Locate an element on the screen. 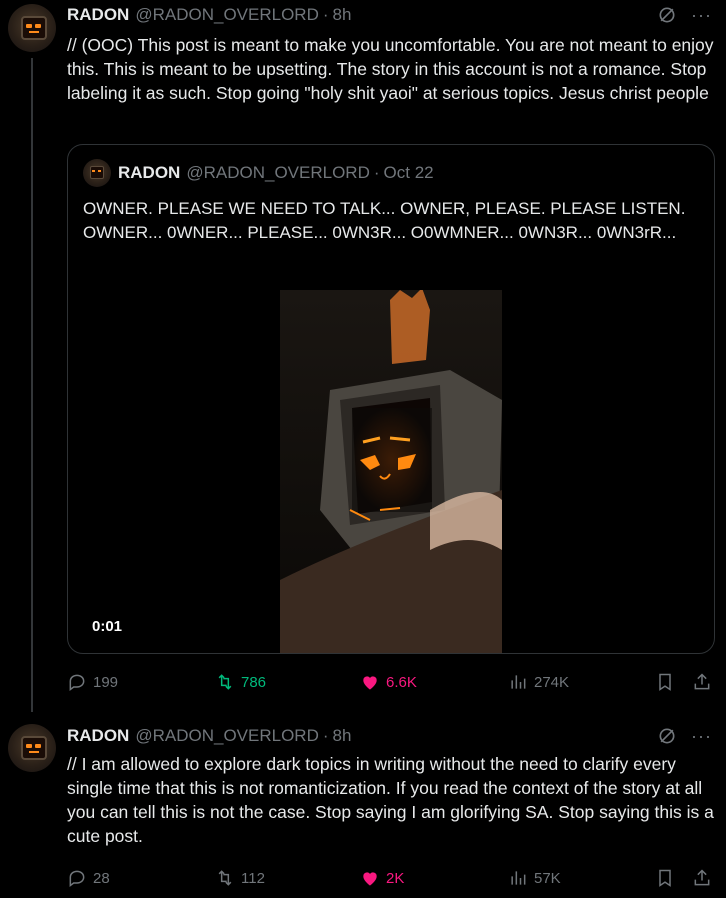 This screenshot has width=726, height=898. video-player is located at coordinates (391, 471).